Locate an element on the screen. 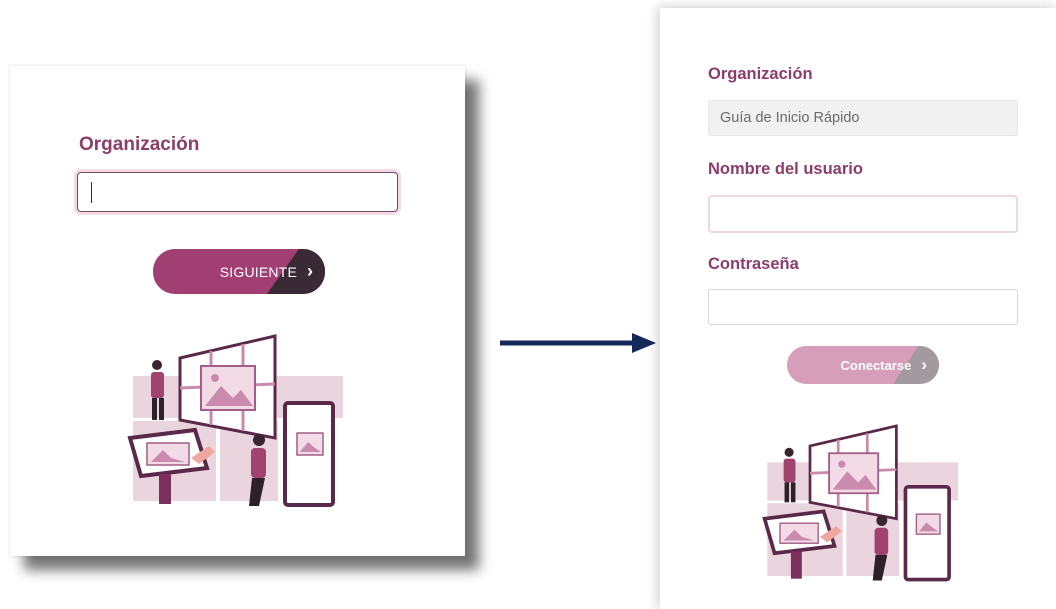 Image resolution: width=1056 pixels, height=609 pixels. next-button-label: SIGUIENTE is located at coordinates (258, 271).